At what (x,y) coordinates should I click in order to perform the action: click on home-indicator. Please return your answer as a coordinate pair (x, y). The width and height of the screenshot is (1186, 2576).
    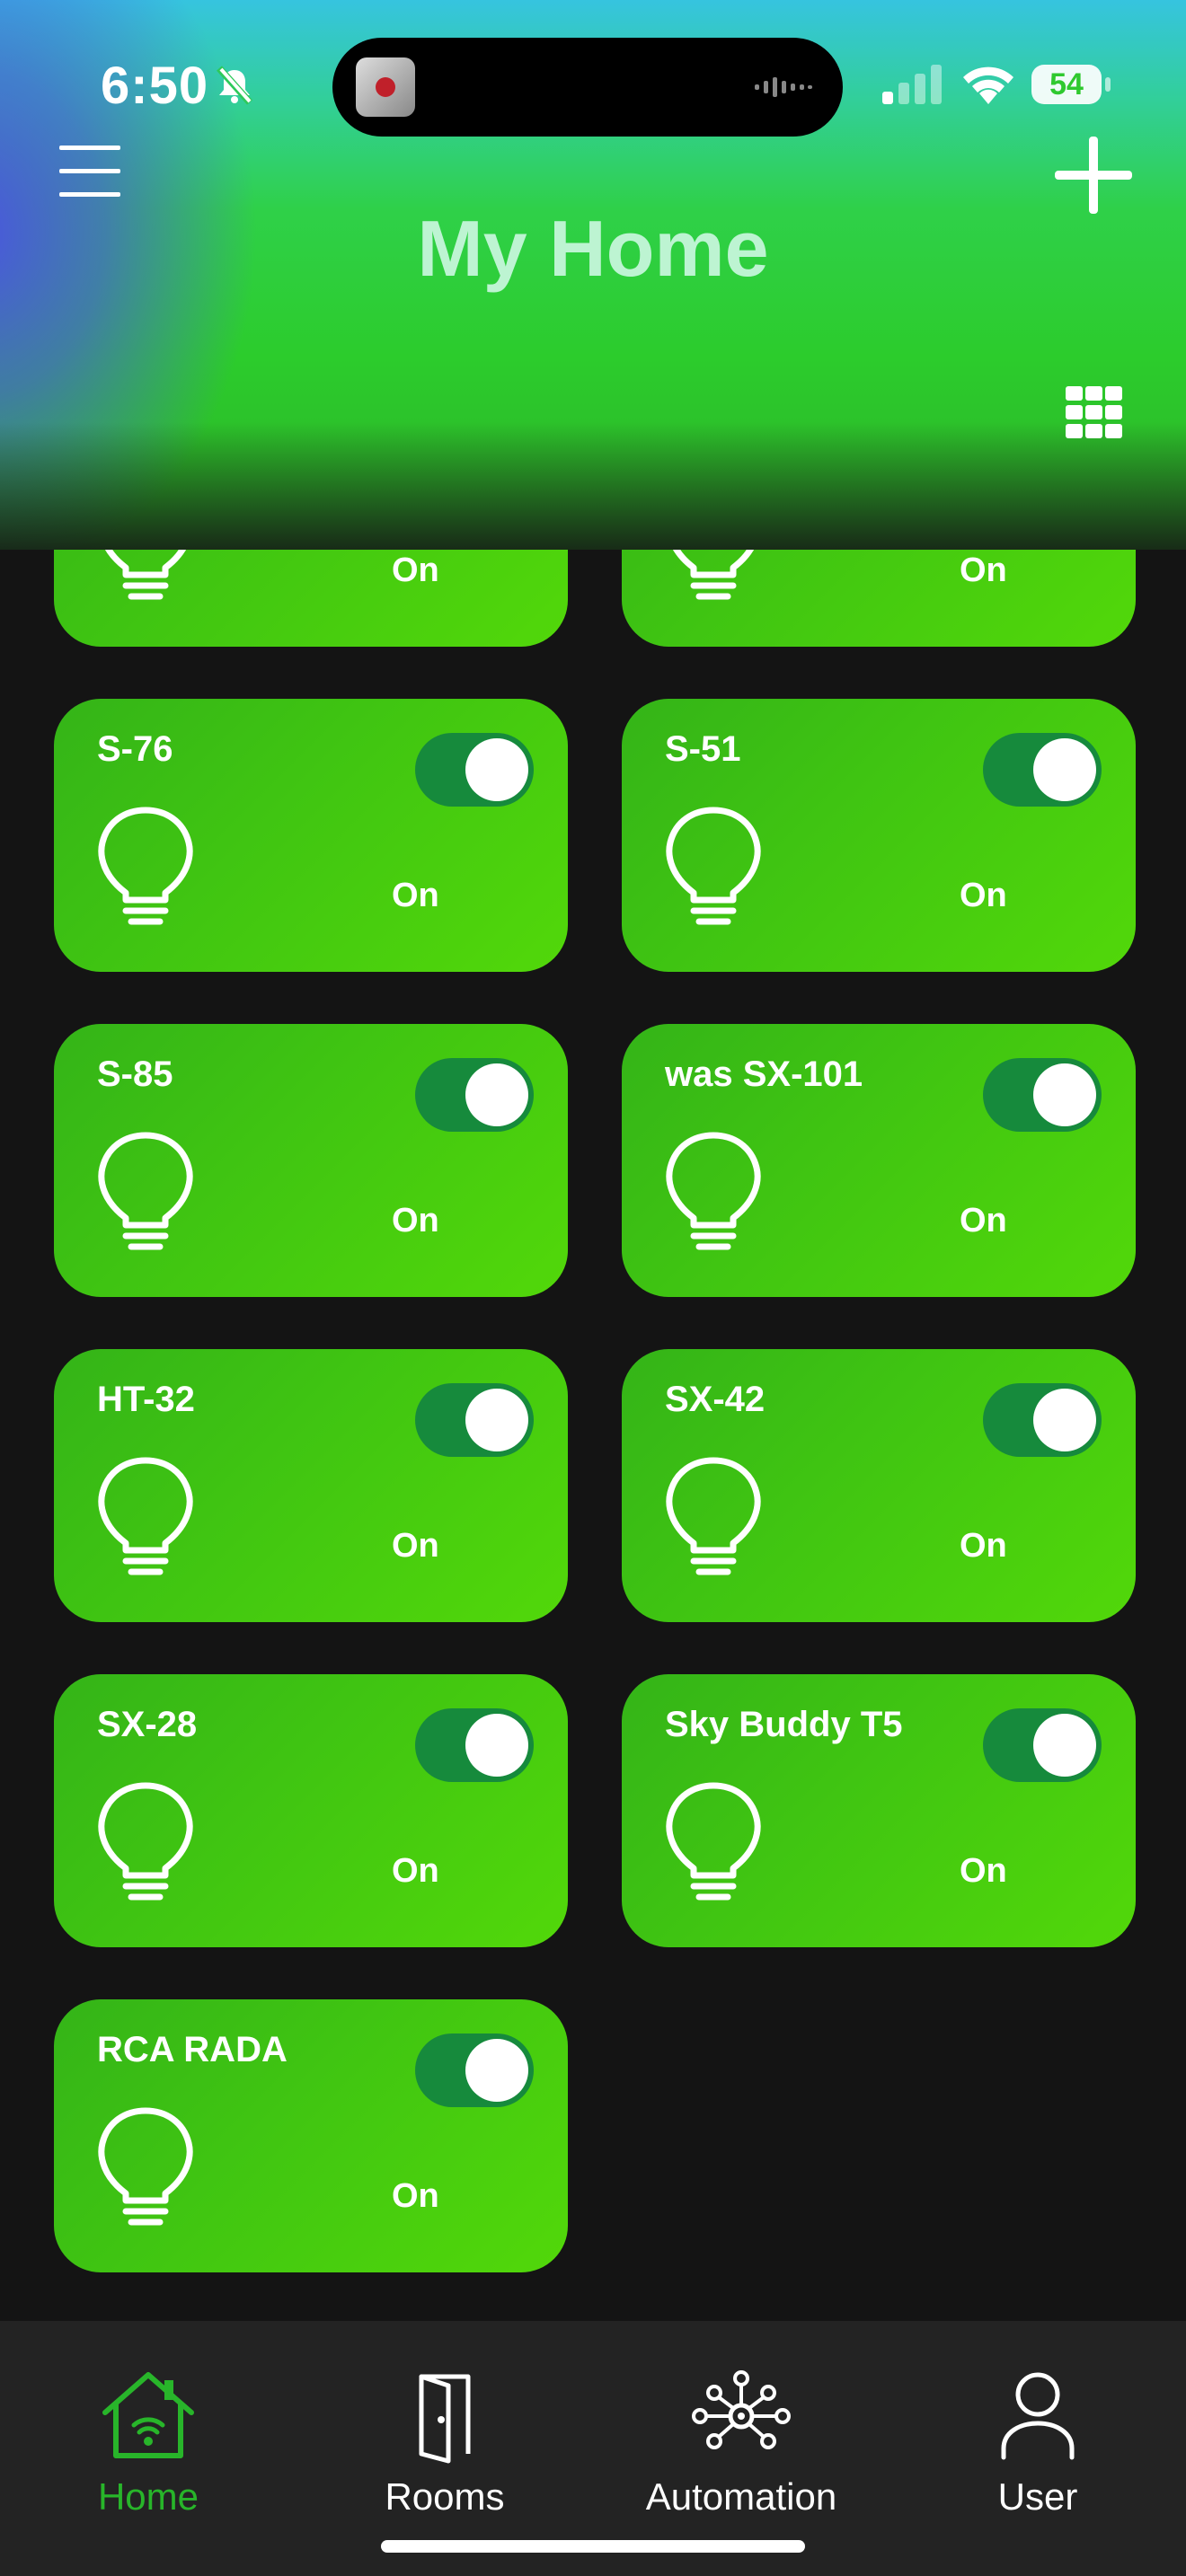
    Looking at the image, I should click on (593, 2546).